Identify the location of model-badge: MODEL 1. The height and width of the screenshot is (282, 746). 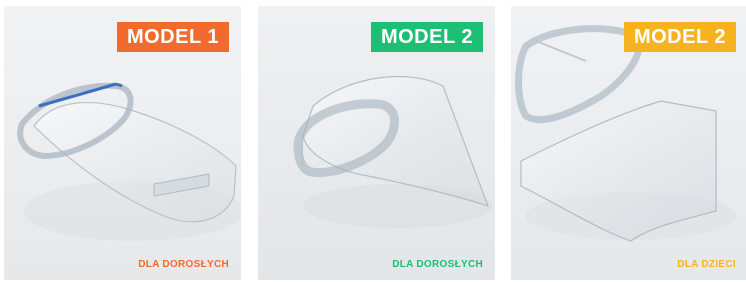
(172, 37).